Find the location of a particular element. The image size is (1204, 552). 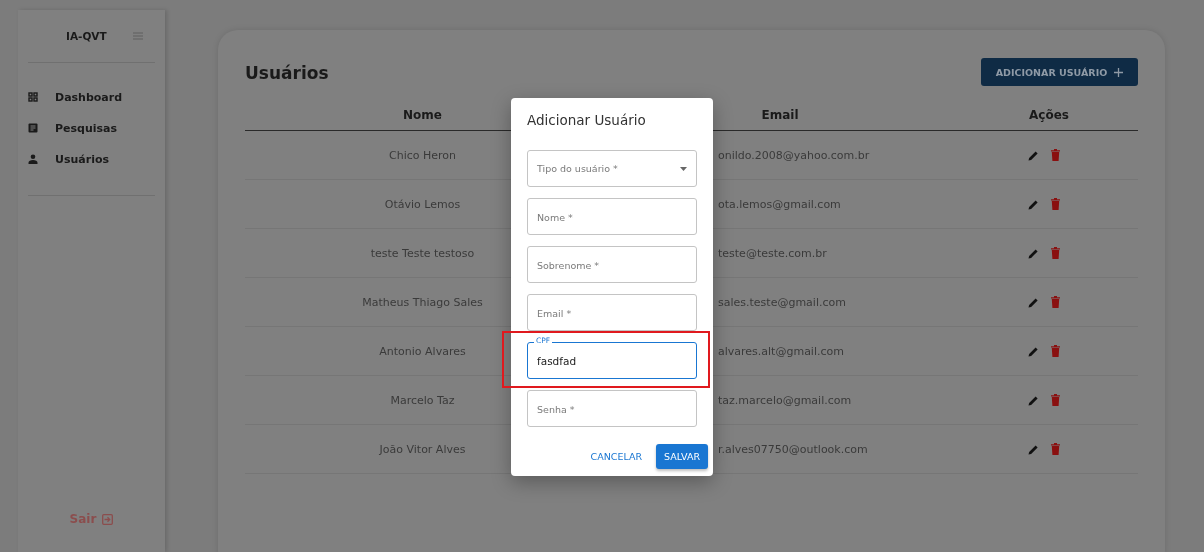

table-cell-text: ota.lemos@gmail.com is located at coordinates (779, 204).